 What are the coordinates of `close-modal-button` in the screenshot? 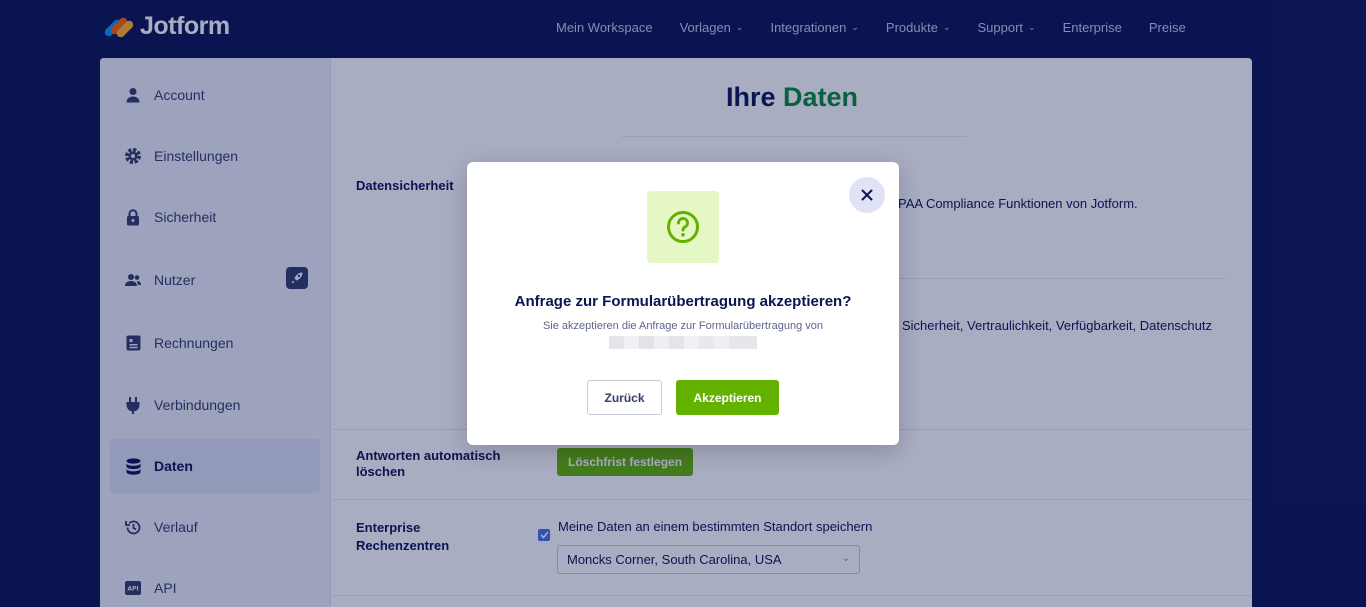 It's located at (867, 195).